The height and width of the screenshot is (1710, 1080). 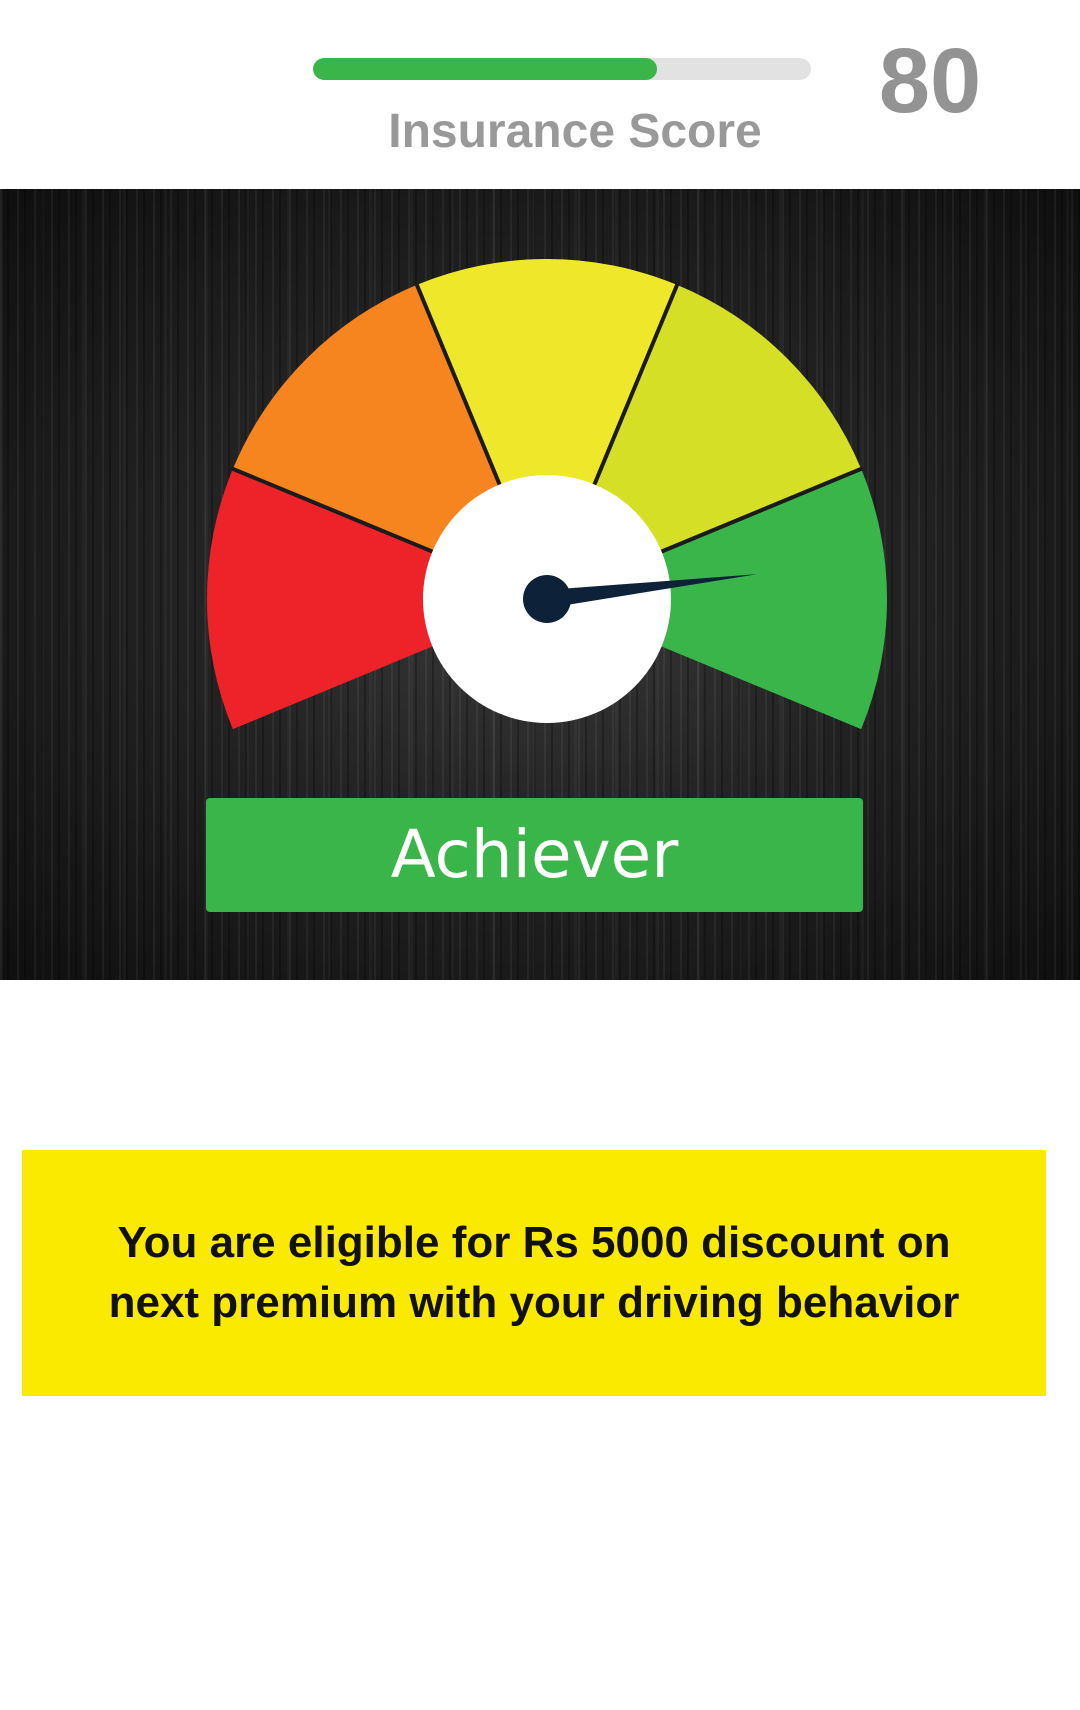 What do you see at coordinates (930, 81) in the screenshot?
I see `score-value: 80` at bounding box center [930, 81].